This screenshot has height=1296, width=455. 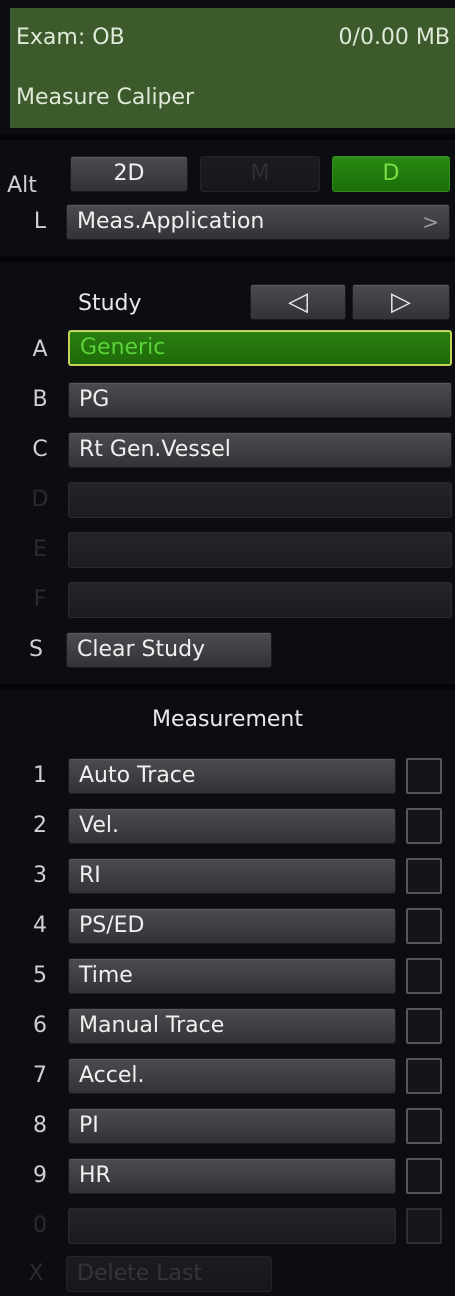 What do you see at coordinates (40, 775) in the screenshot?
I see `meas-key-1: 1` at bounding box center [40, 775].